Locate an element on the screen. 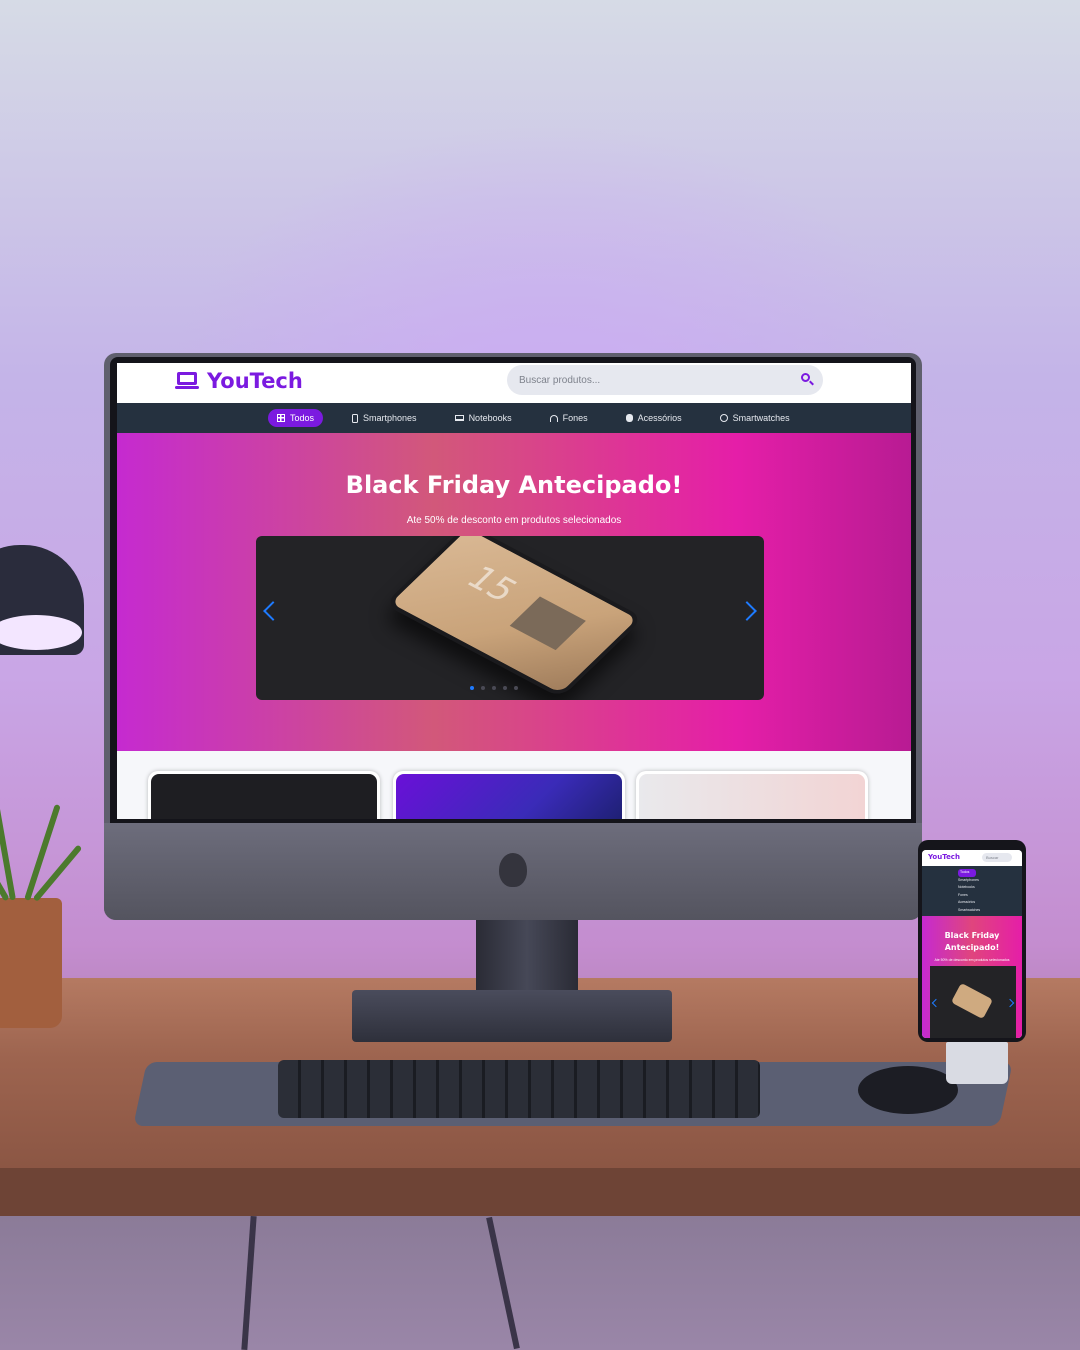 The width and height of the screenshot is (1080, 1350). monitor-neck is located at coordinates (527, 957).